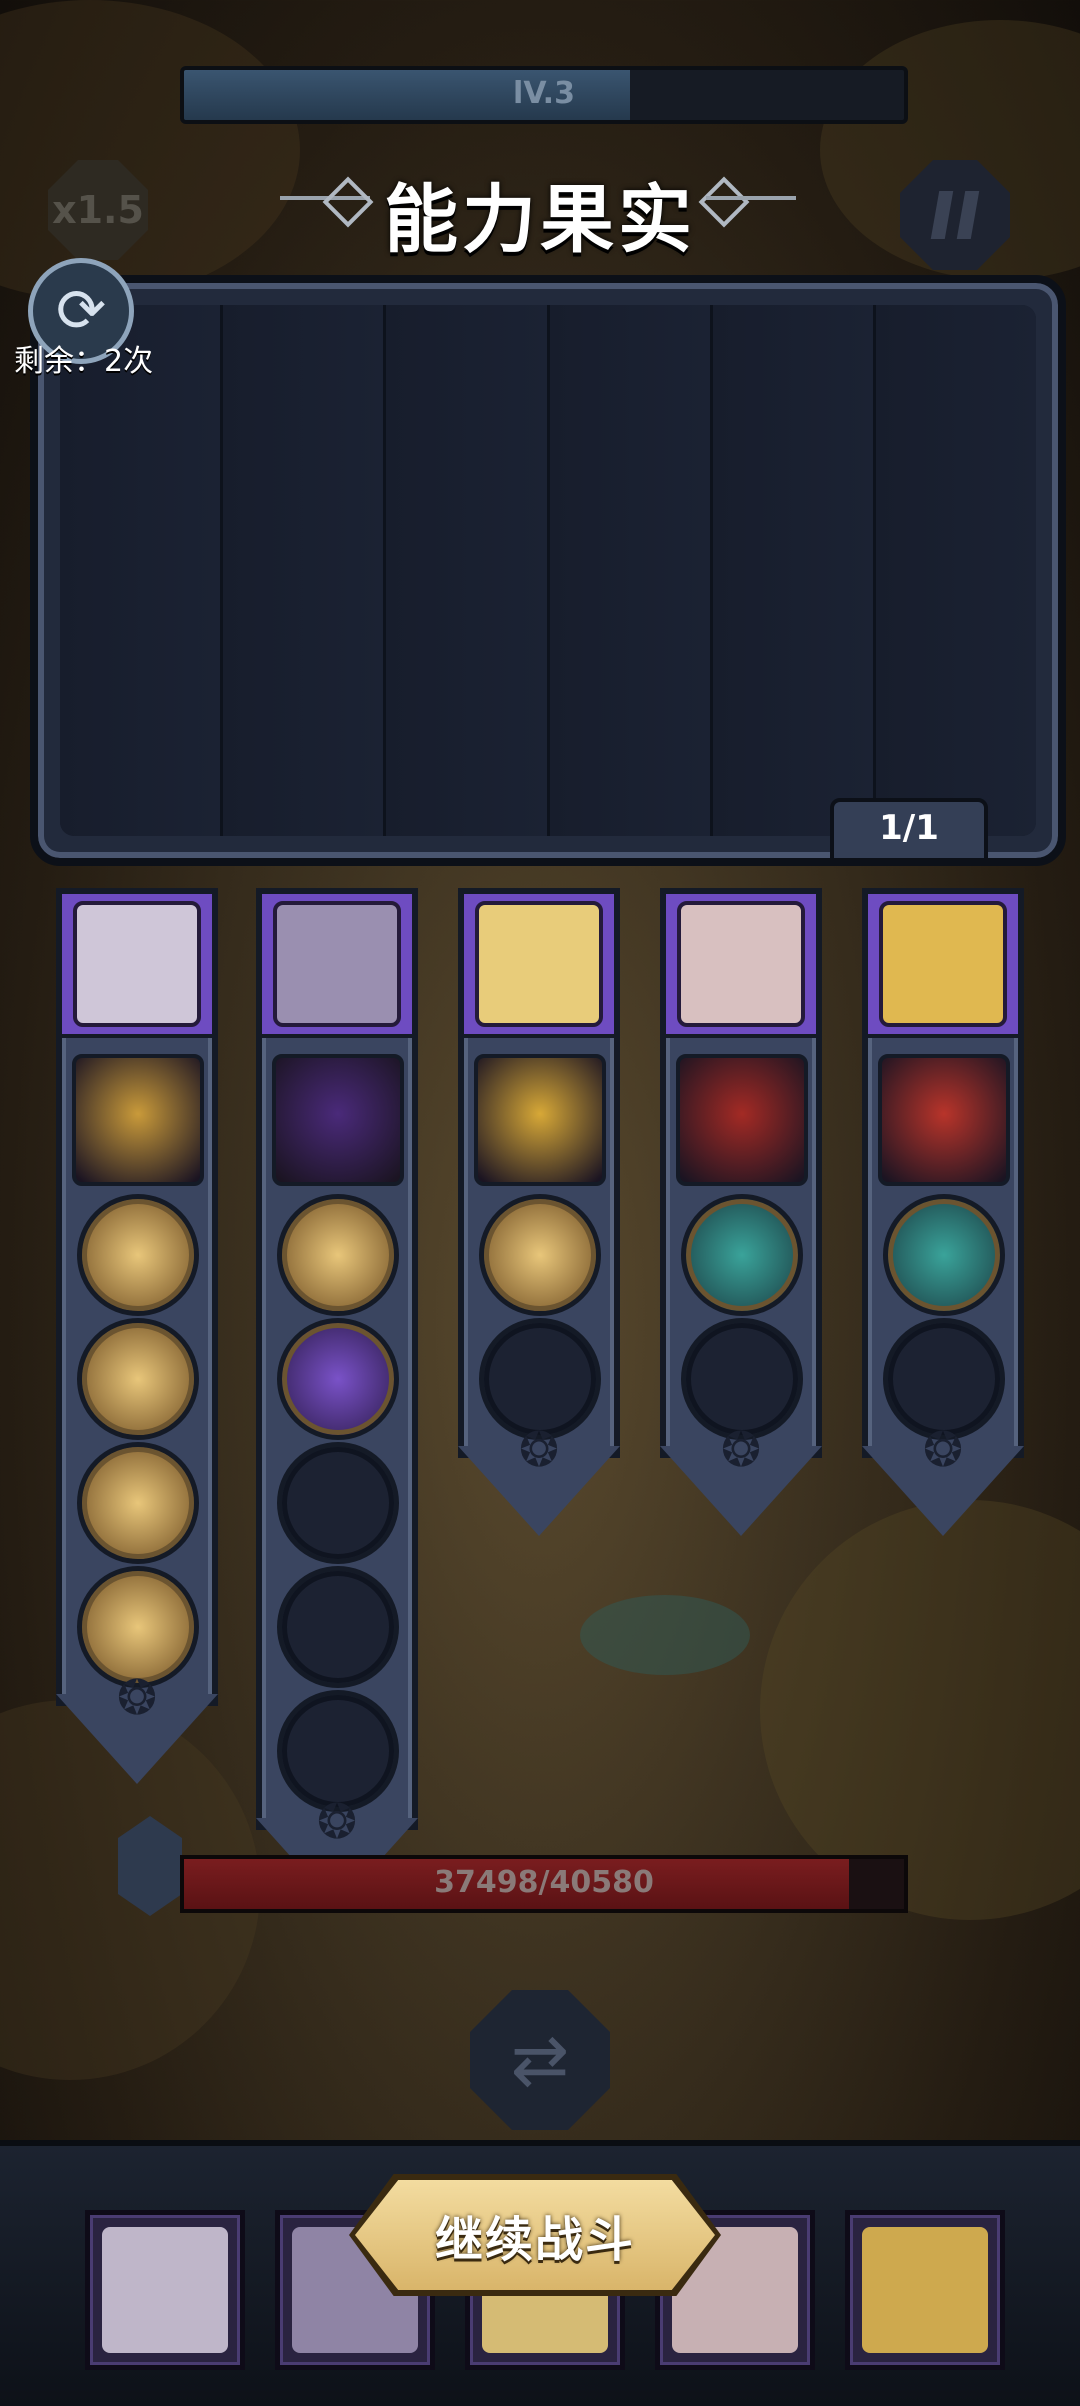 Image resolution: width=1080 pixels, height=2406 pixels. What do you see at coordinates (751, 198) in the screenshot?
I see `title-decoration-right-line` at bounding box center [751, 198].